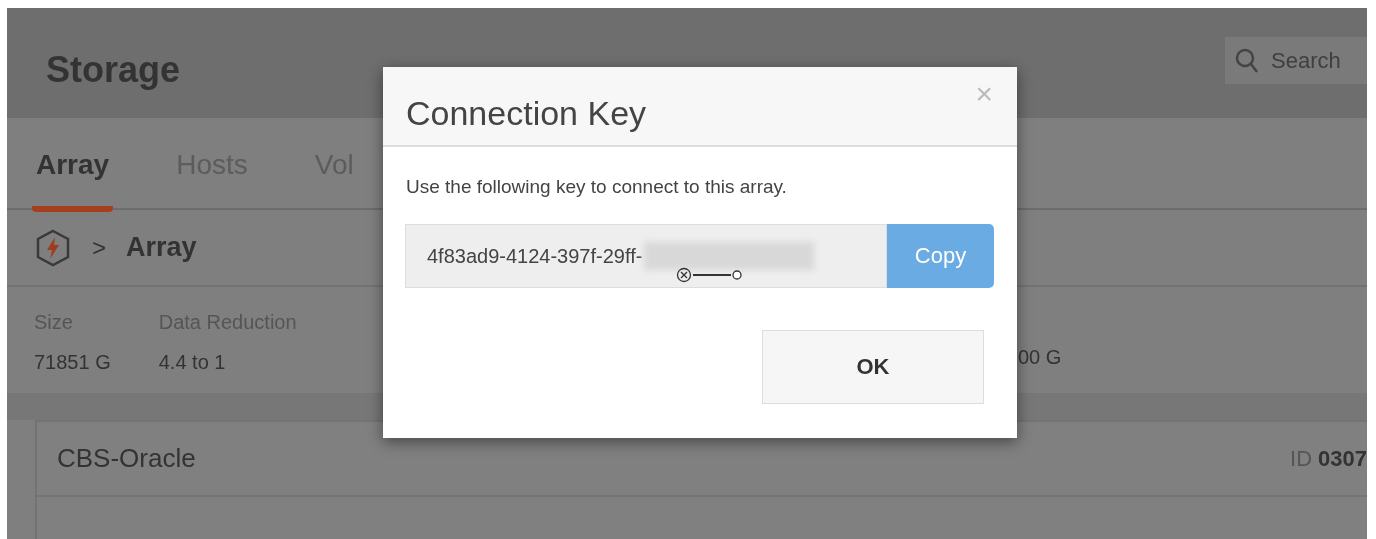  What do you see at coordinates (984, 94) in the screenshot?
I see `close-button: ×` at bounding box center [984, 94].